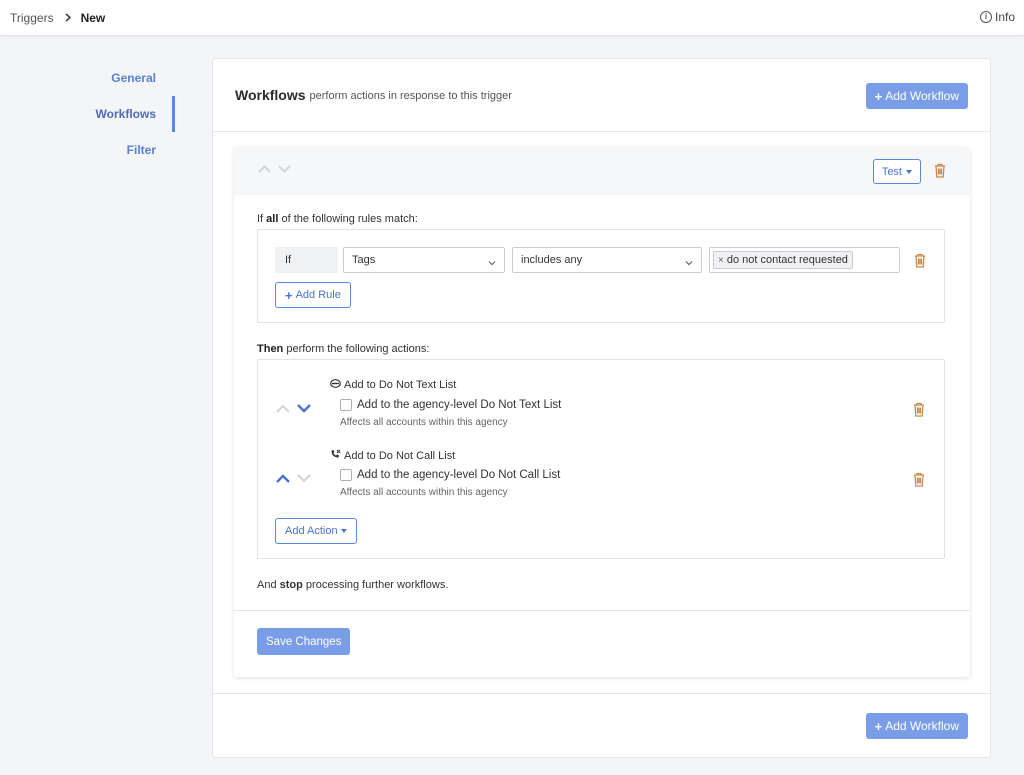 Image resolution: width=1024 pixels, height=775 pixels. What do you see at coordinates (87, 78) in the screenshot?
I see `sidebar-item-general: General` at bounding box center [87, 78].